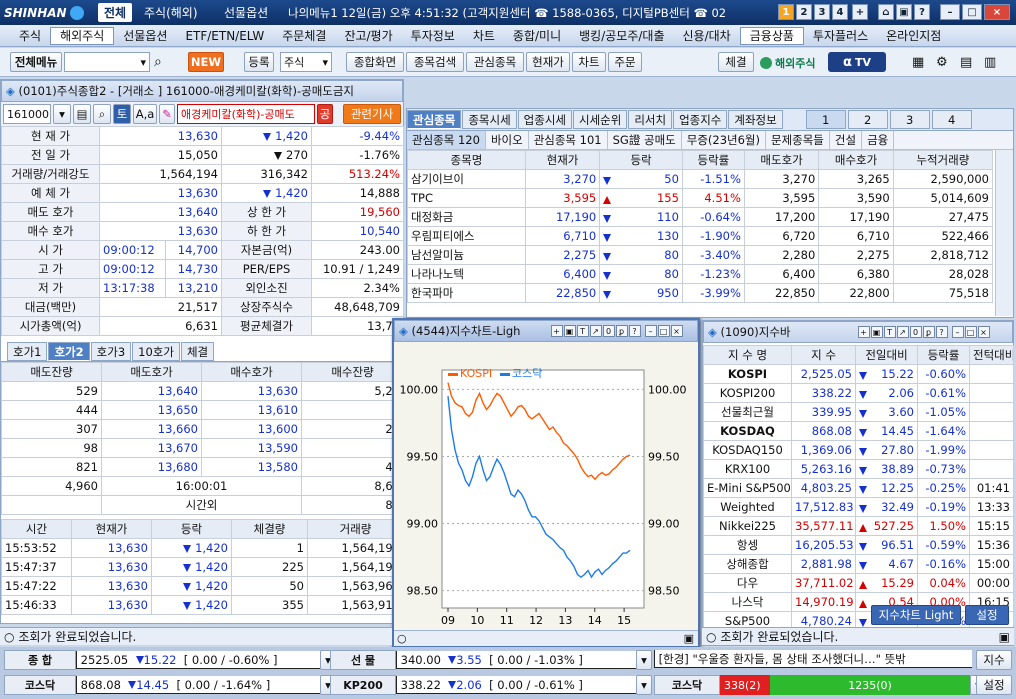 The height and width of the screenshot is (699, 1016). What do you see at coordinates (151, 391) in the screenshot?
I see `orderbook-cell: 13,640` at bounding box center [151, 391].